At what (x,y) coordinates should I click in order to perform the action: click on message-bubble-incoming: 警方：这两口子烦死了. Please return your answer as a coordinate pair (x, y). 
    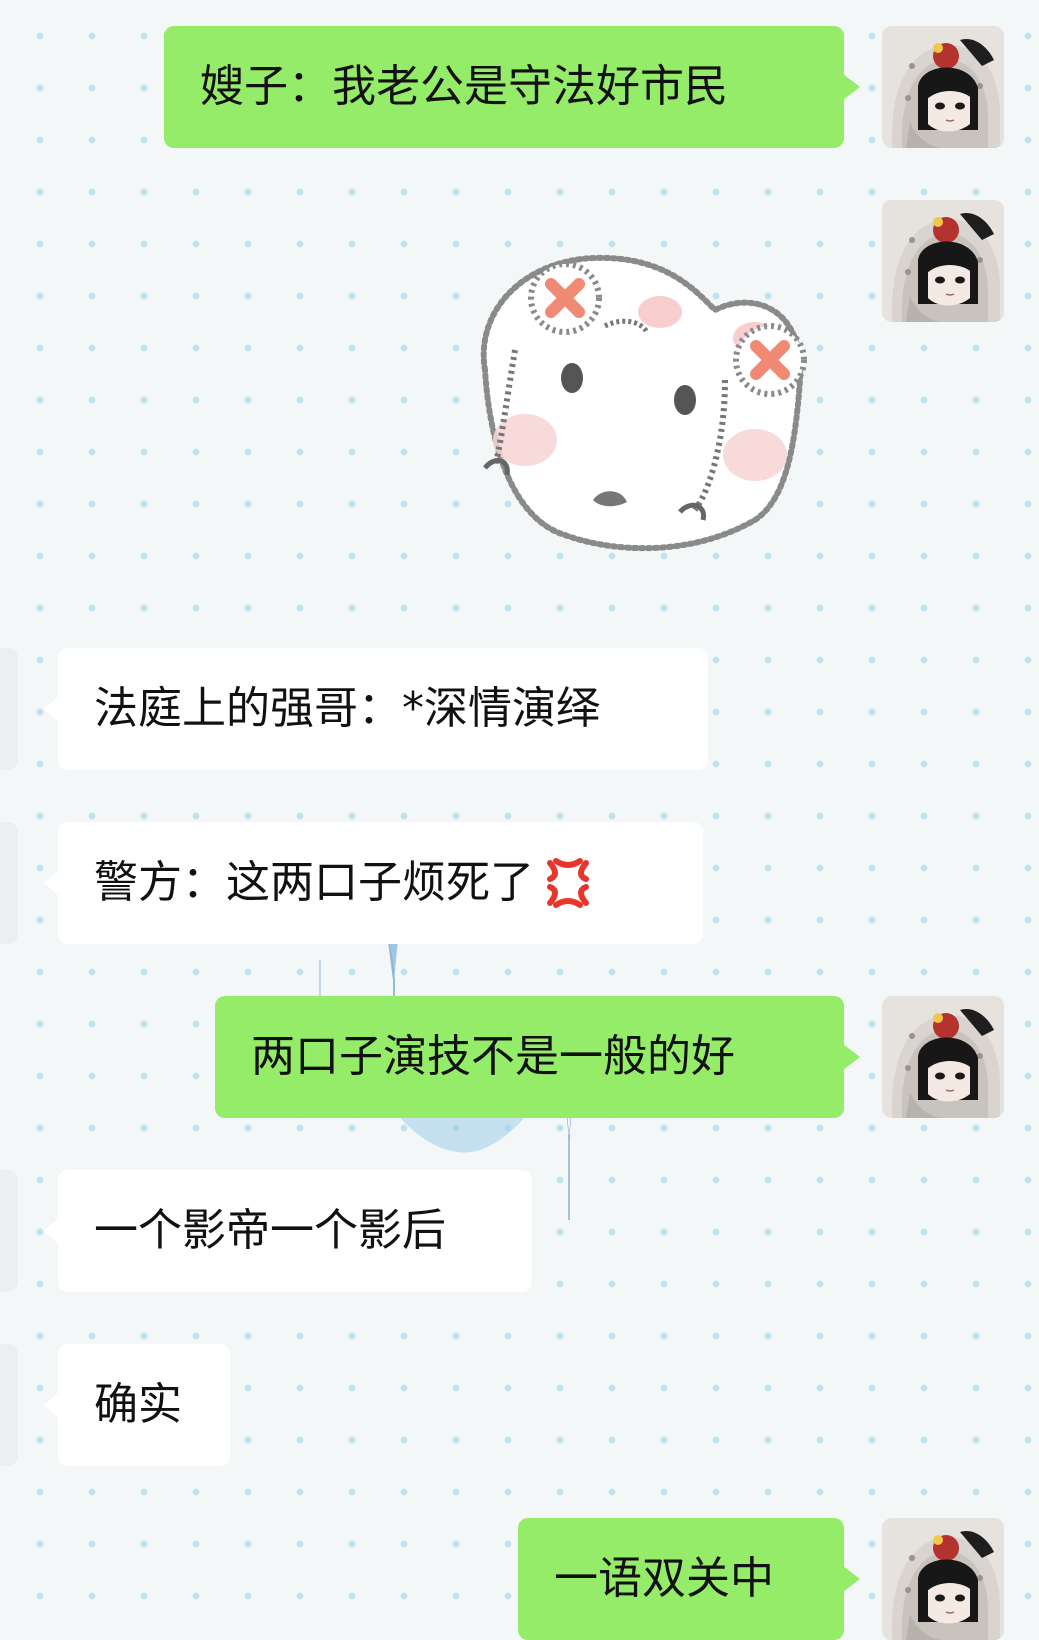
    Looking at the image, I should click on (373, 883).